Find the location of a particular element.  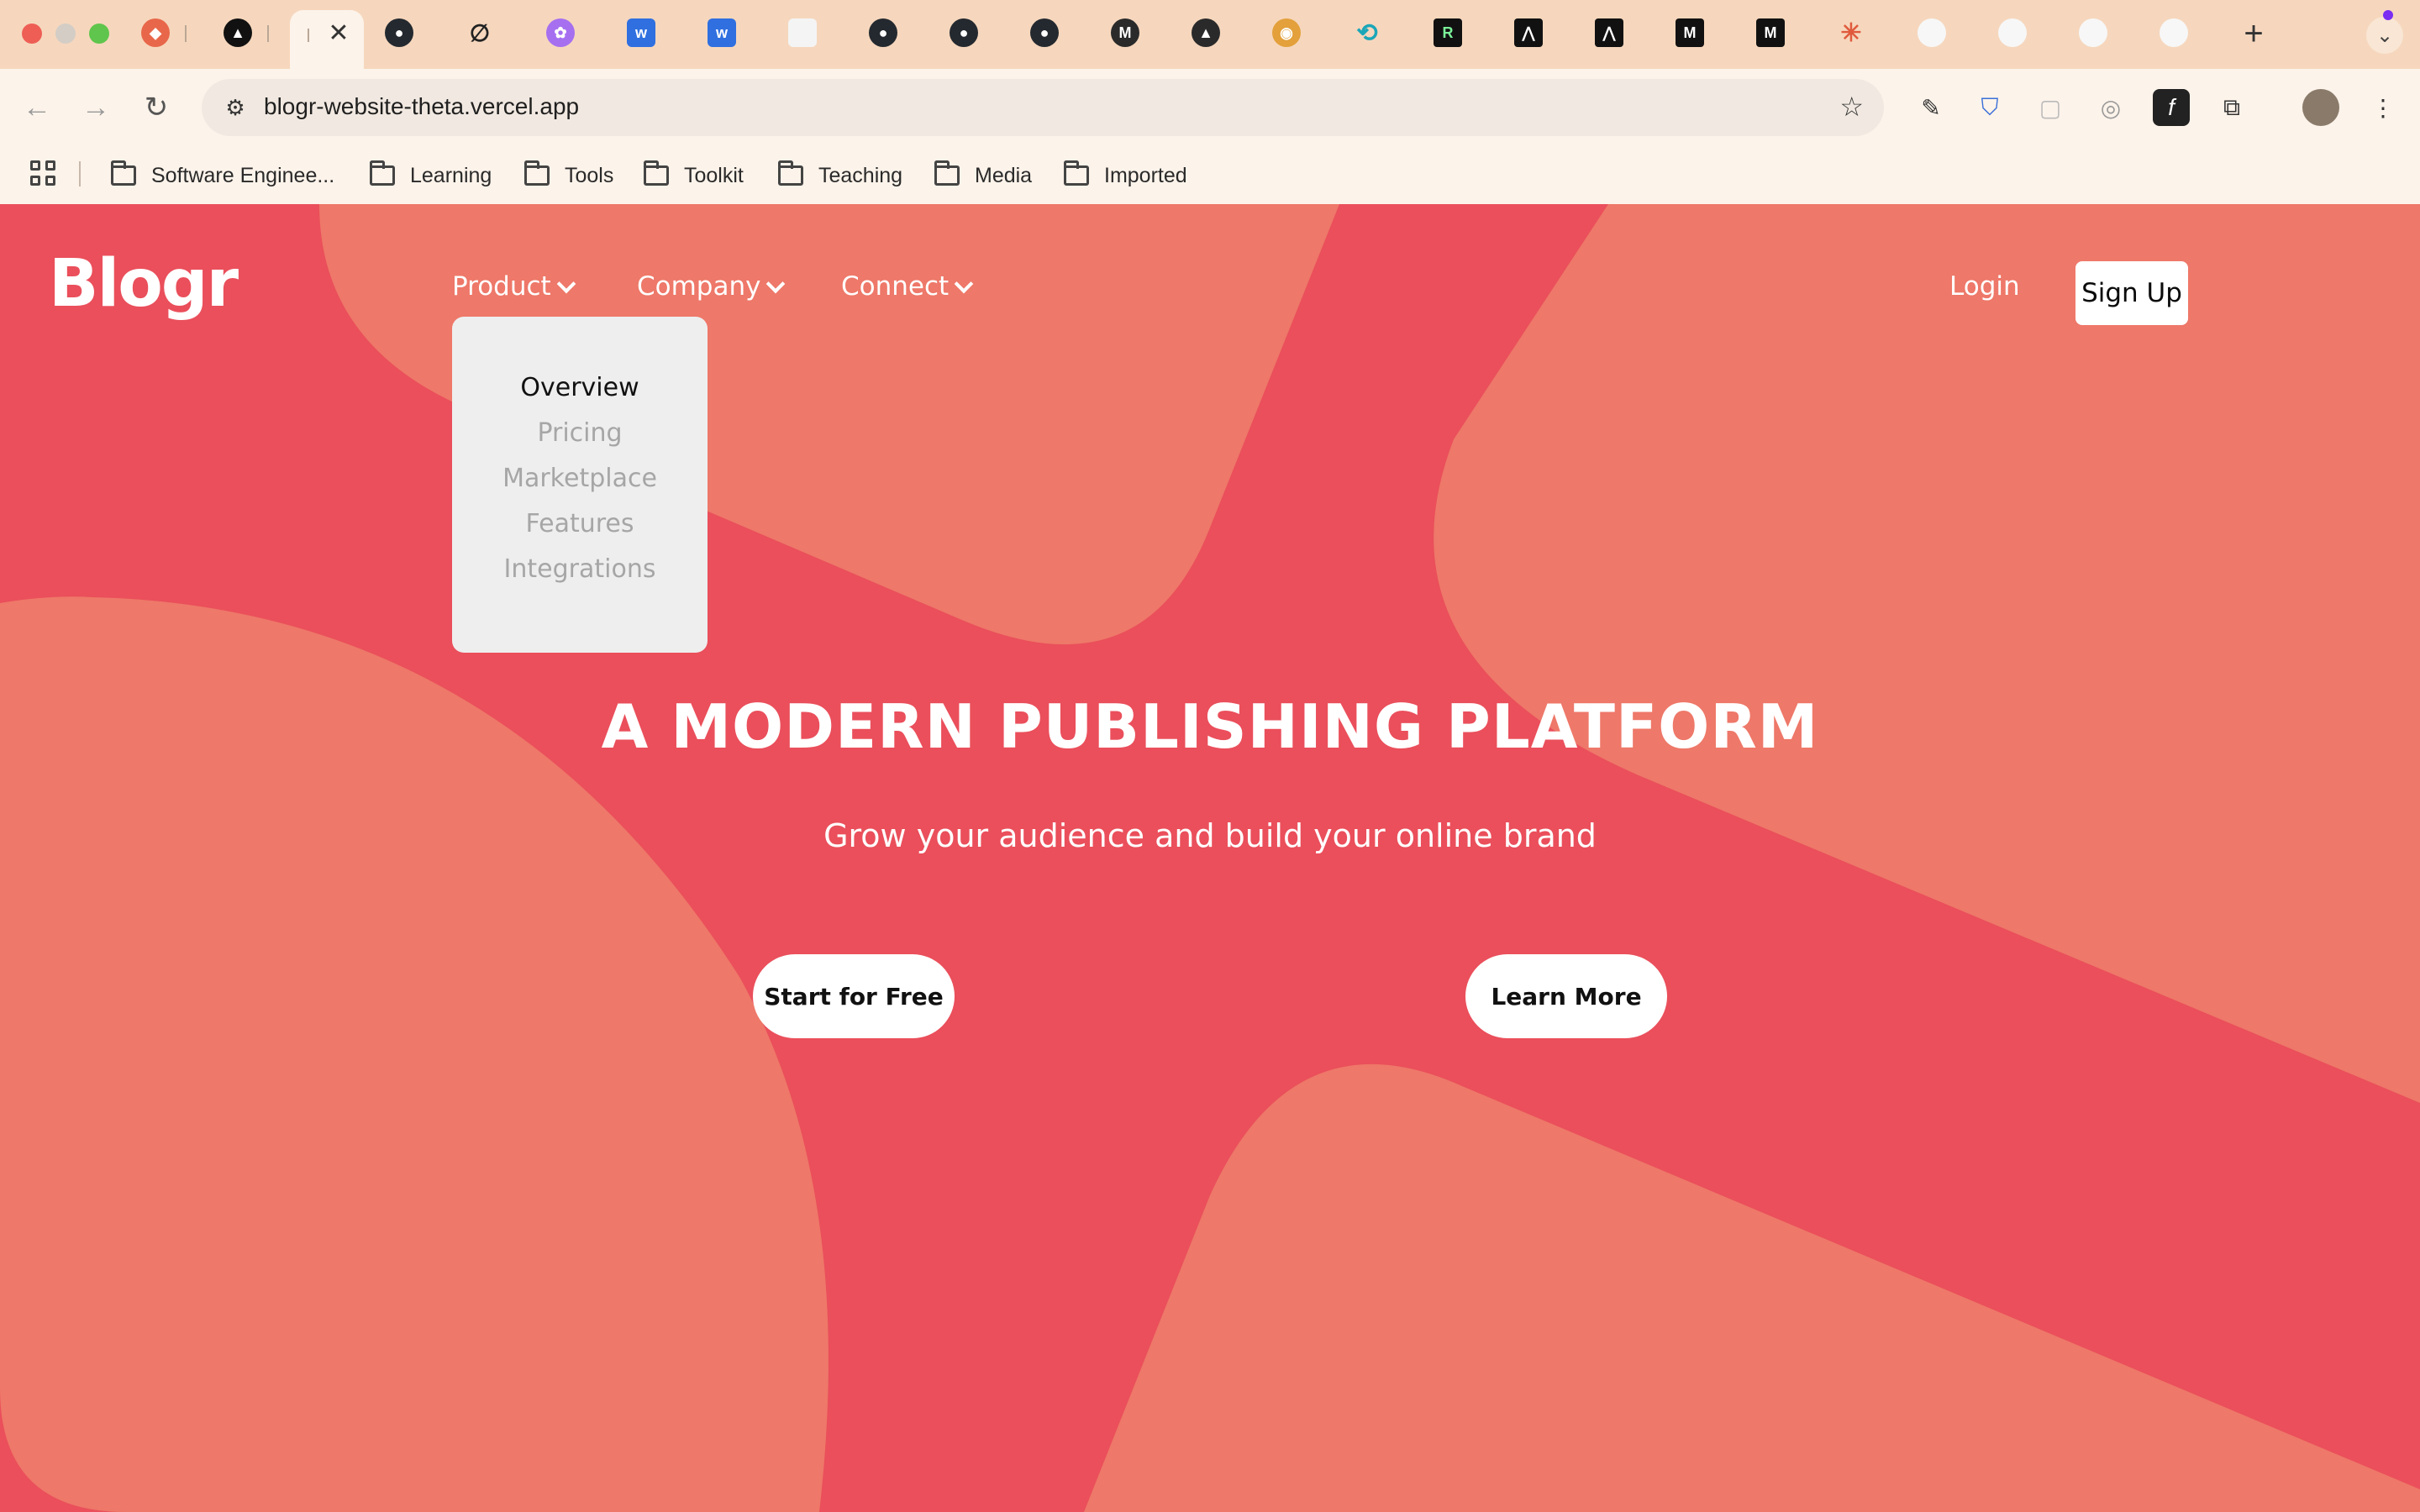

dropdown-item-overview: Overview is located at coordinates (580, 388).